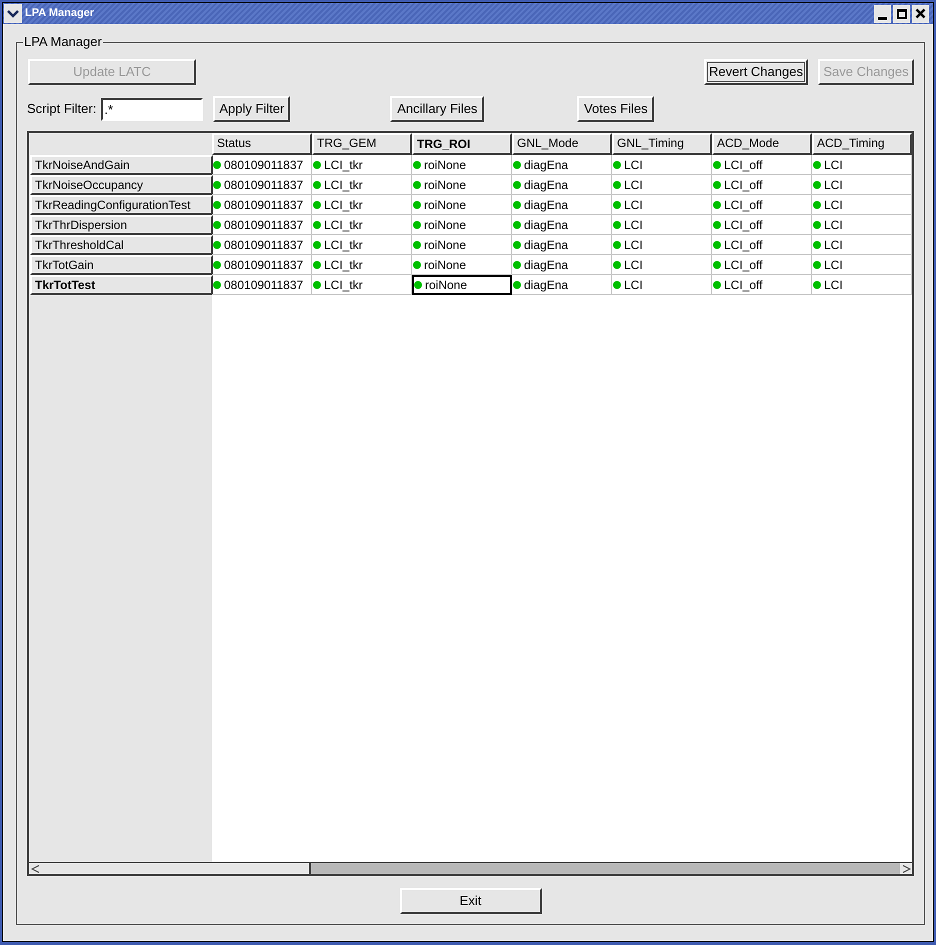 This screenshot has height=945, width=936. I want to click on column-header: TRG_GEM, so click(362, 144).